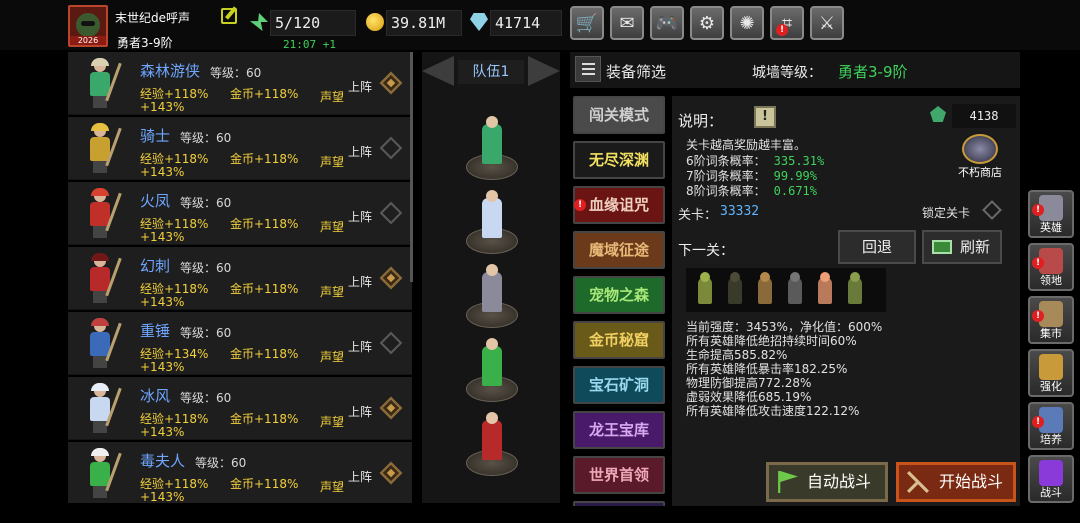 The height and width of the screenshot is (523, 1080). I want to click on mode-button: 金币秘窟, so click(619, 340).